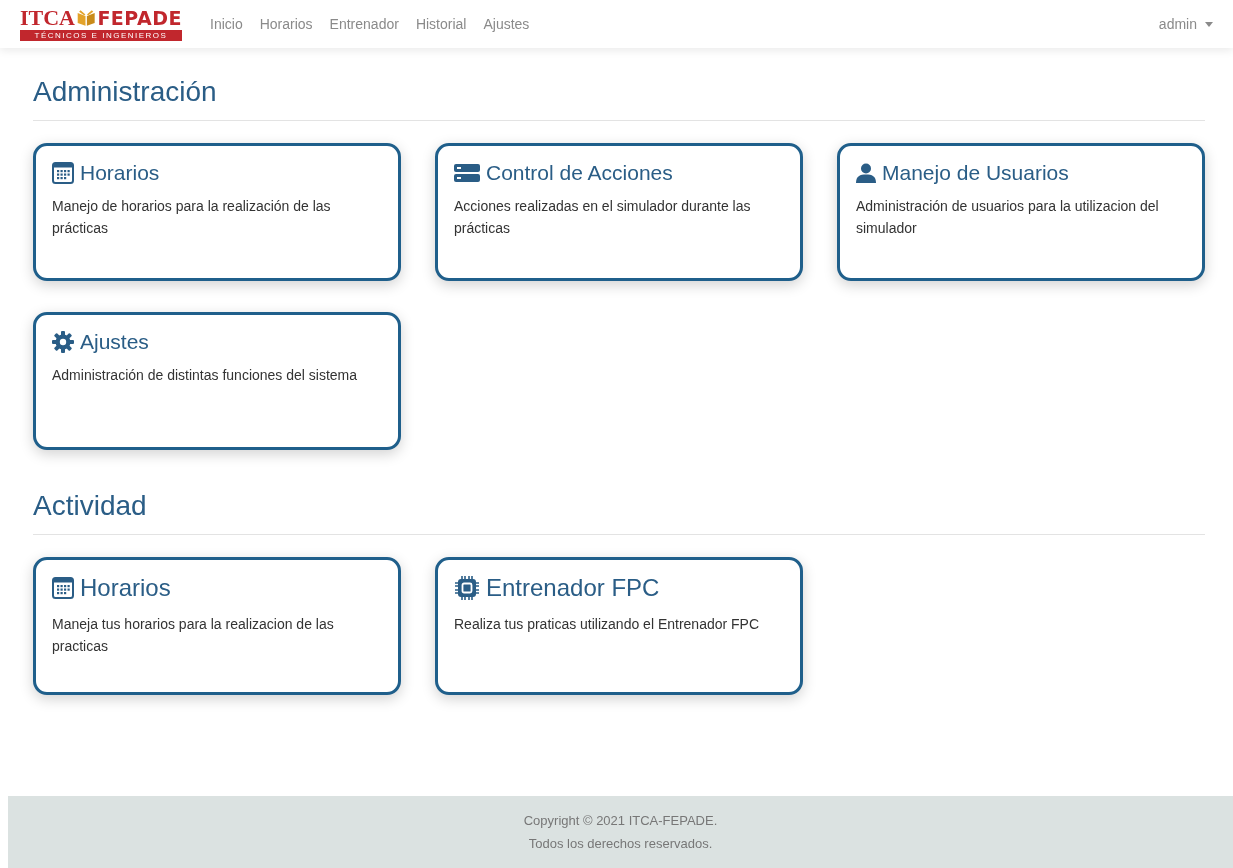 This screenshot has width=1233, height=868. I want to click on book-icon, so click(86, 18).